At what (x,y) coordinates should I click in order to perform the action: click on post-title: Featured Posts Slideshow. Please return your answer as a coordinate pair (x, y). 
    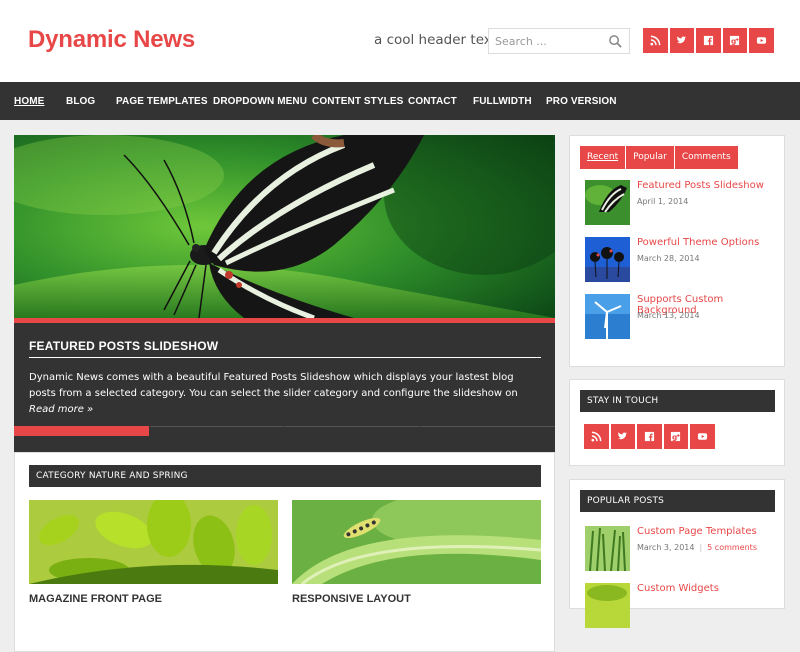
    Looking at the image, I should click on (700, 185).